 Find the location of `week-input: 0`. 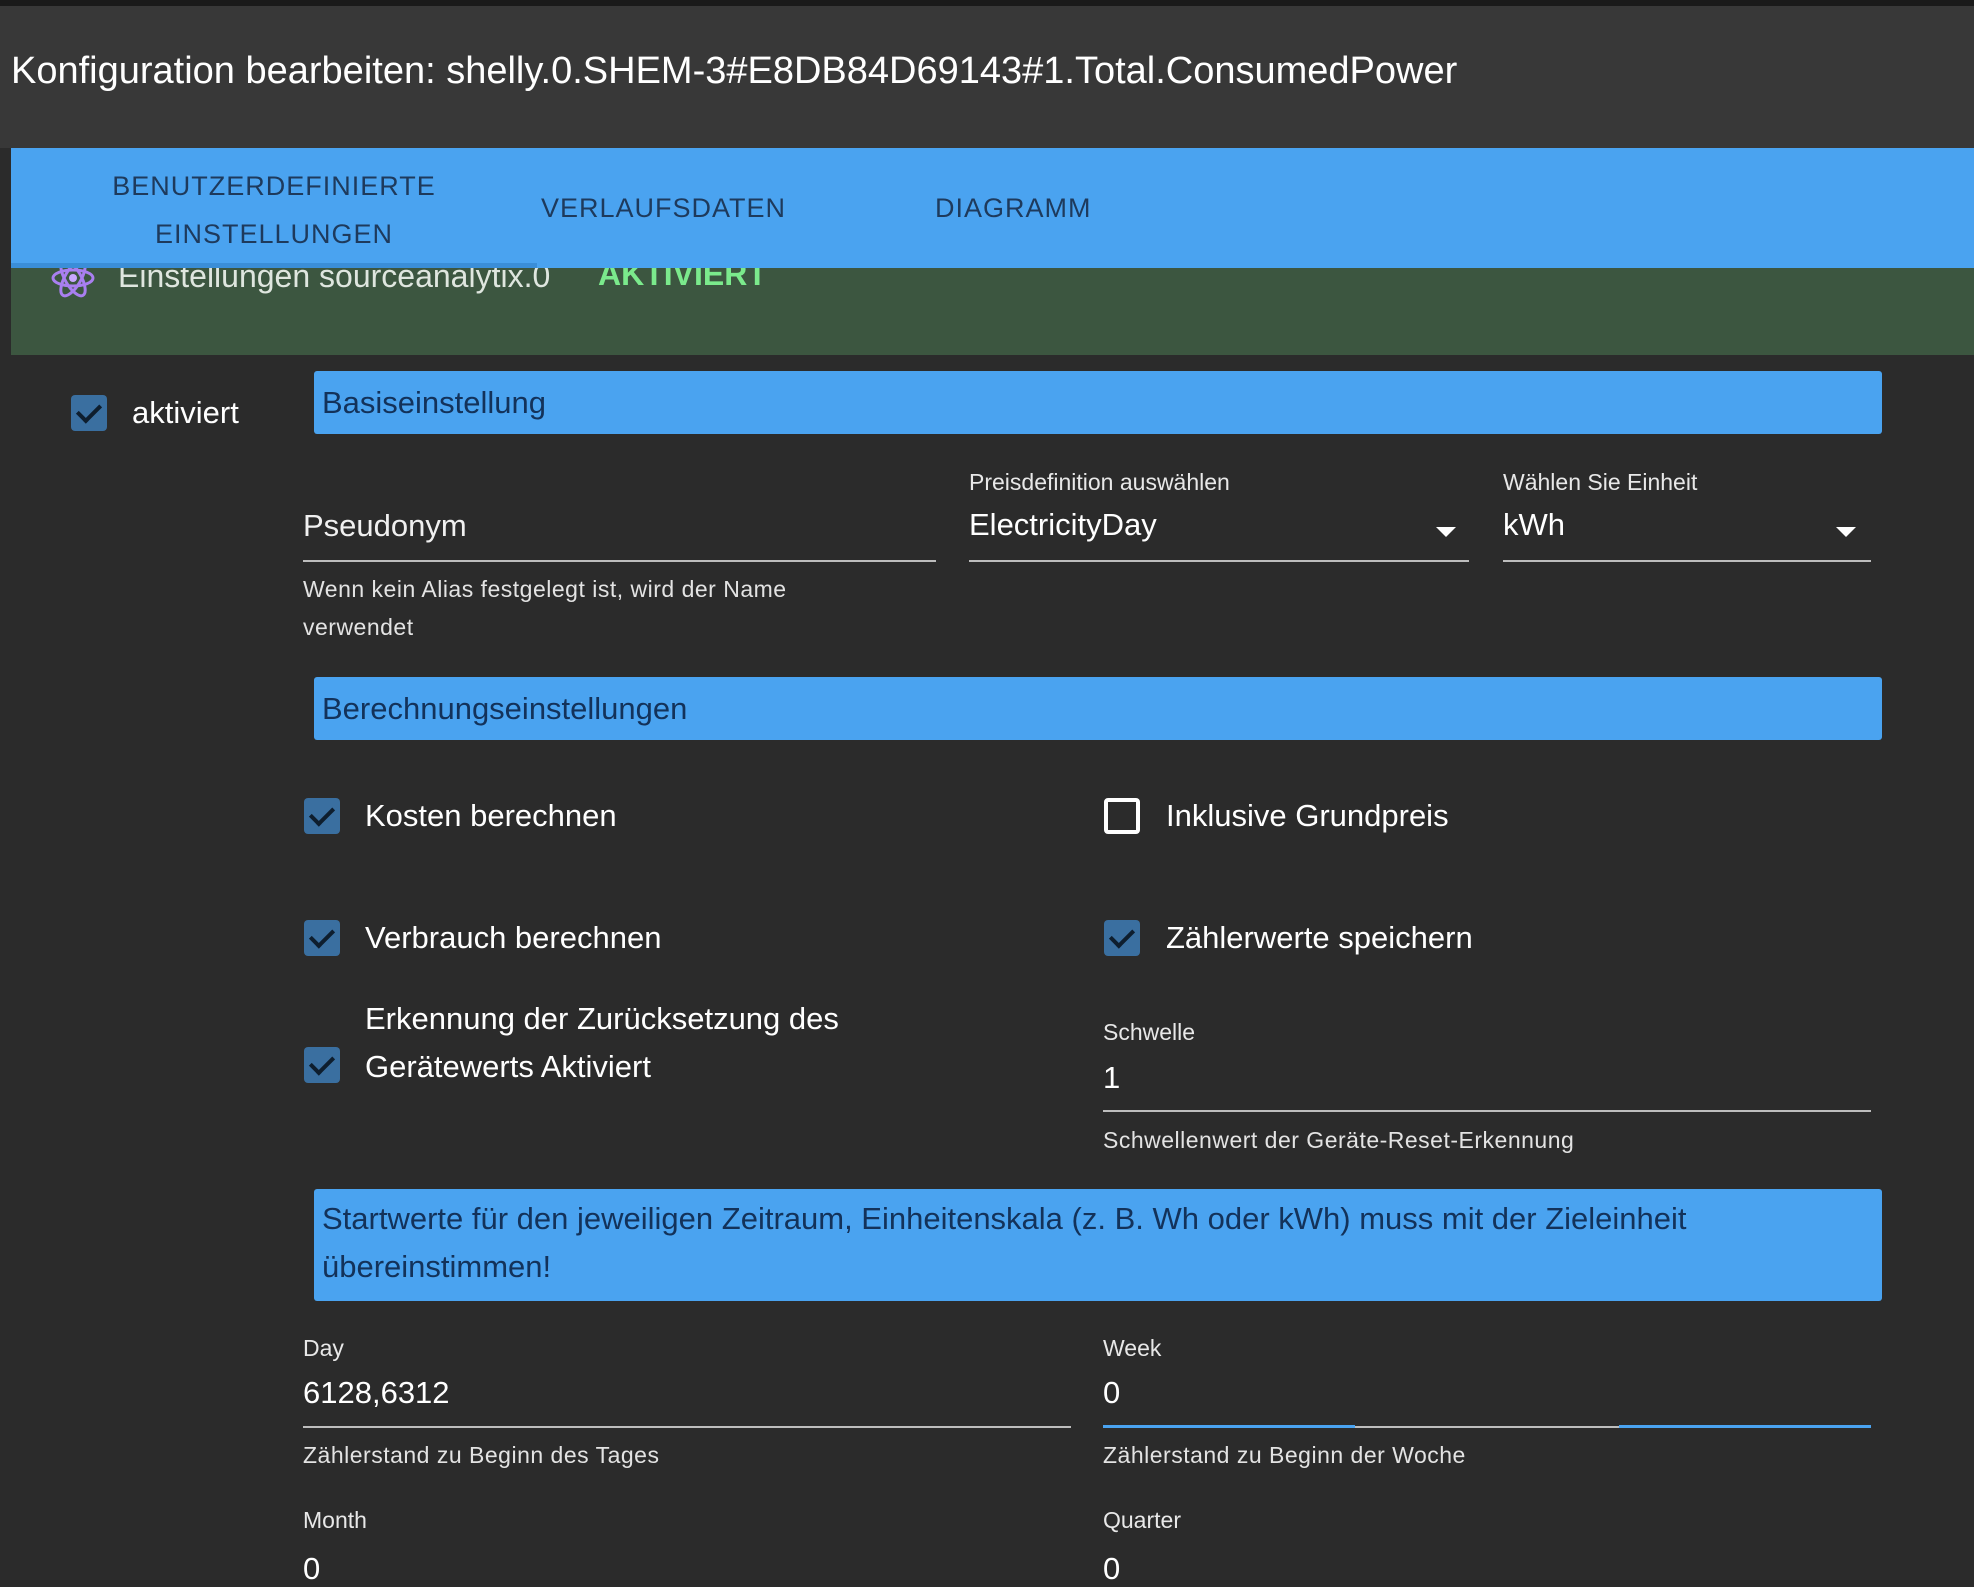

week-input: 0 is located at coordinates (1111, 1393).